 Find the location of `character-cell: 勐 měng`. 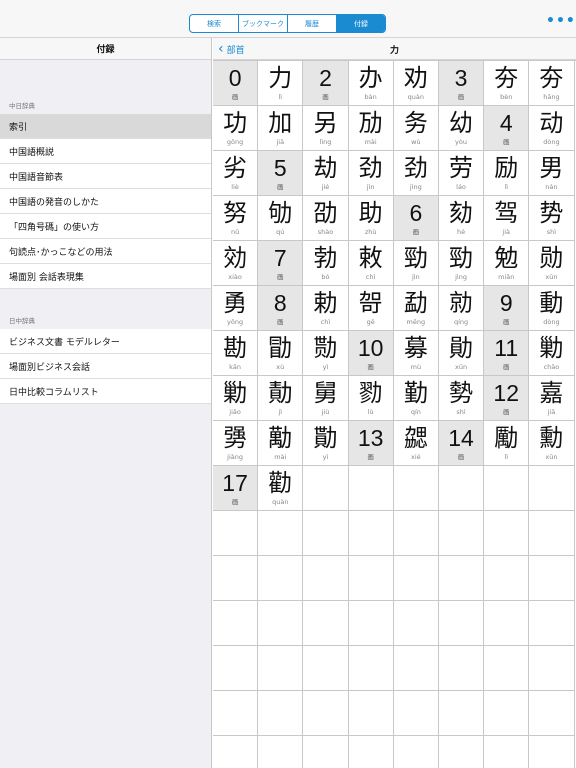

character-cell: 勐 měng is located at coordinates (416, 308).